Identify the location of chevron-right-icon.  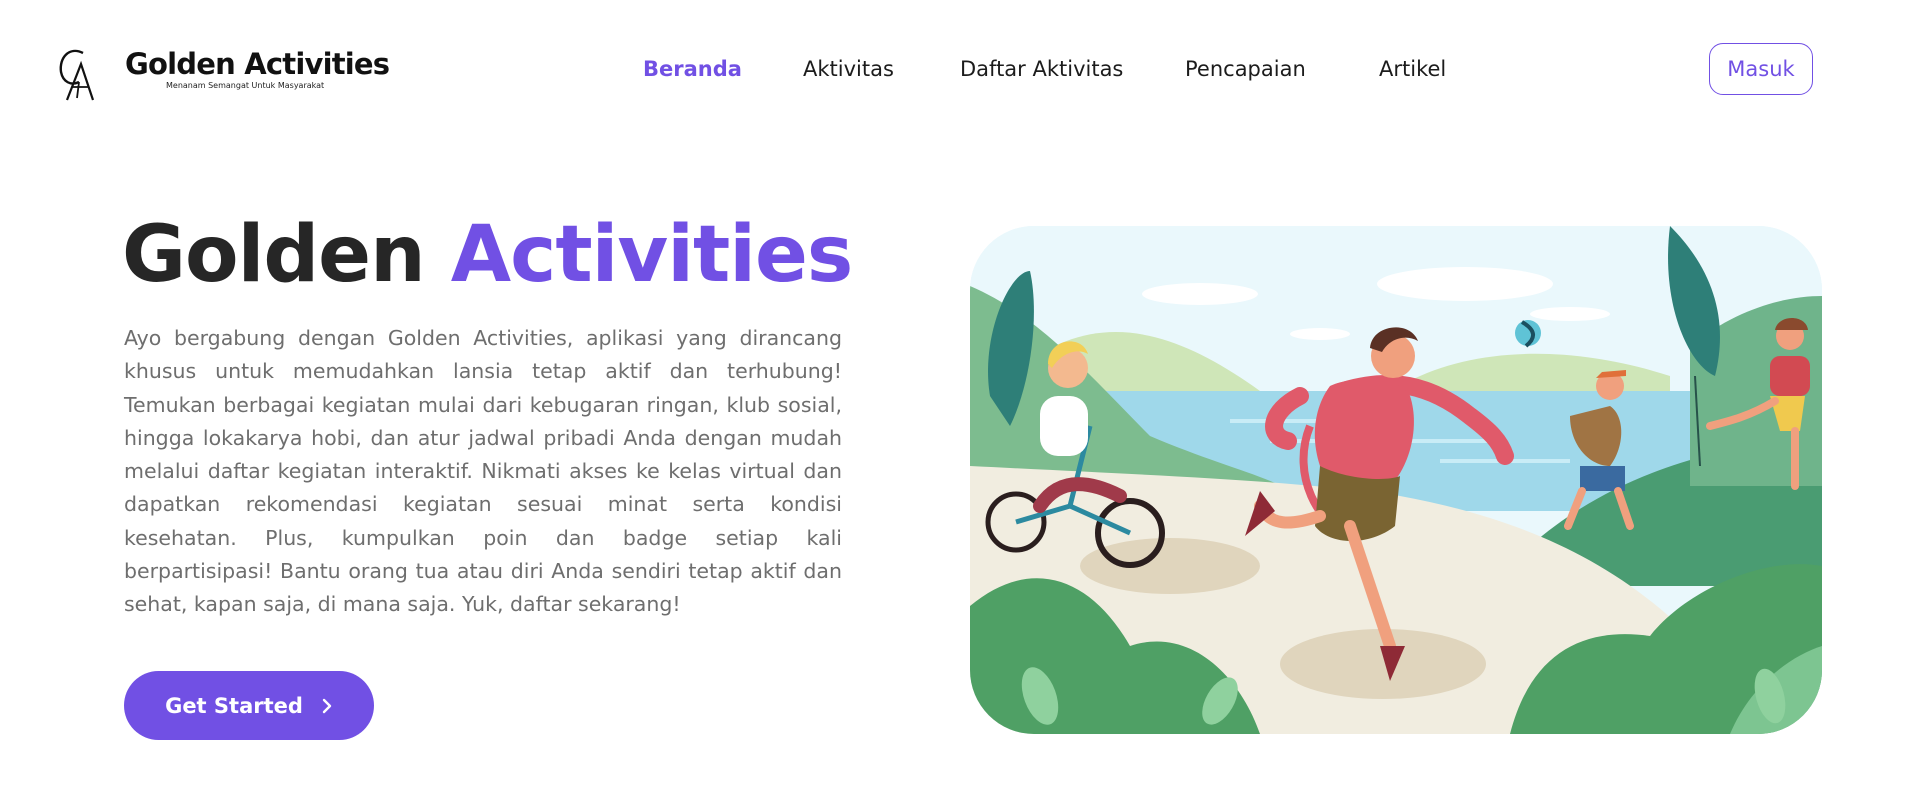
(327, 705).